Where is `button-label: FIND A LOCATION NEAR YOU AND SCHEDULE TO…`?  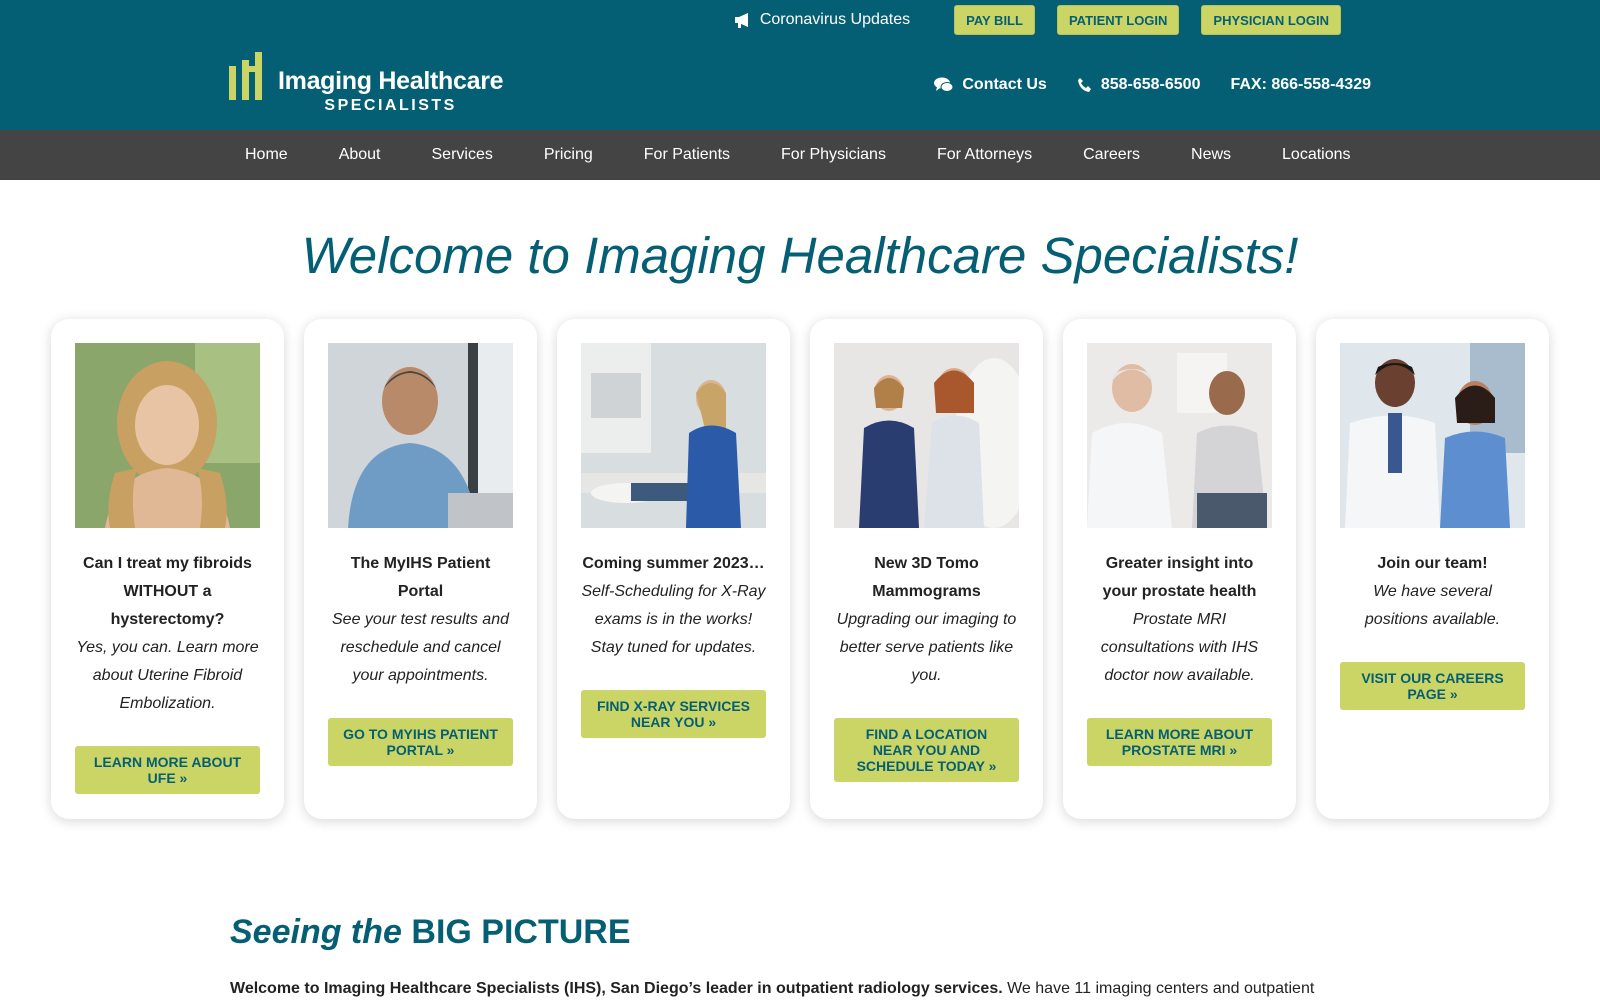 button-label: FIND A LOCATION NEAR YOU AND SCHEDULE TO… is located at coordinates (926, 750).